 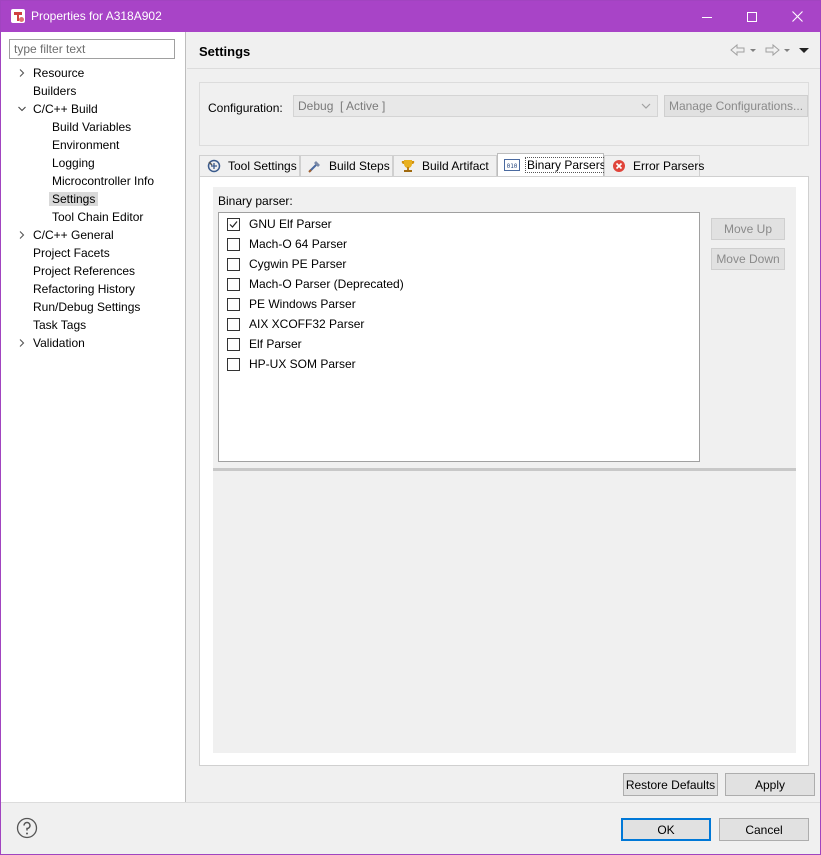 I want to click on back-arrow-icon, so click(x=738, y=51).